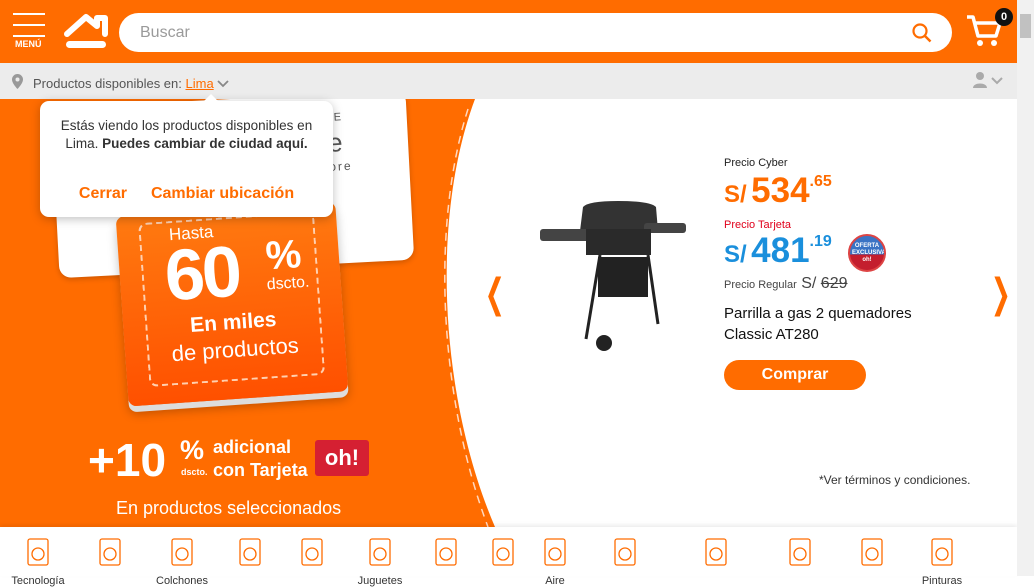 The height and width of the screenshot is (587, 1034). What do you see at coordinates (786, 283) in the screenshot?
I see `regular-price: Precio Regular S/ 629` at bounding box center [786, 283].